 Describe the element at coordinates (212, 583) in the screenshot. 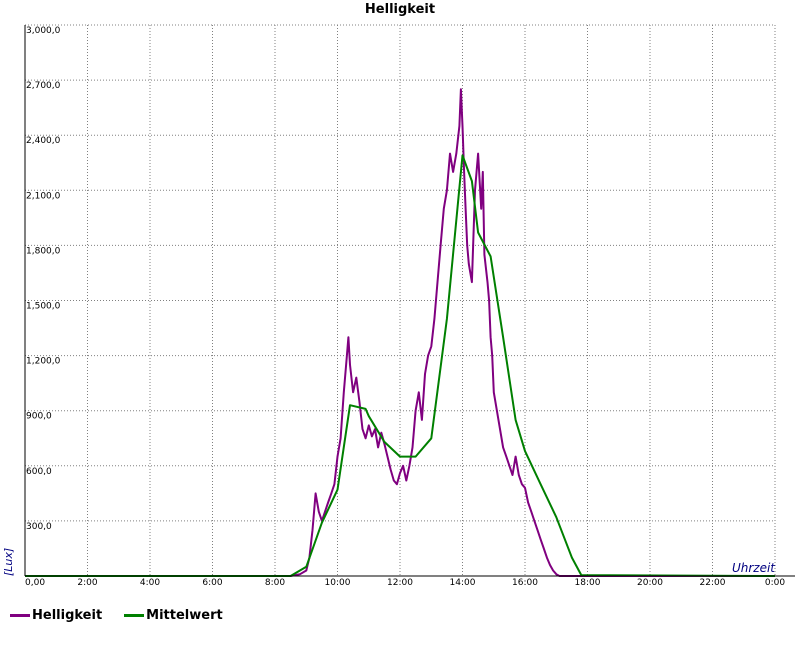

I see `x-tick-label: 6:00` at that location.